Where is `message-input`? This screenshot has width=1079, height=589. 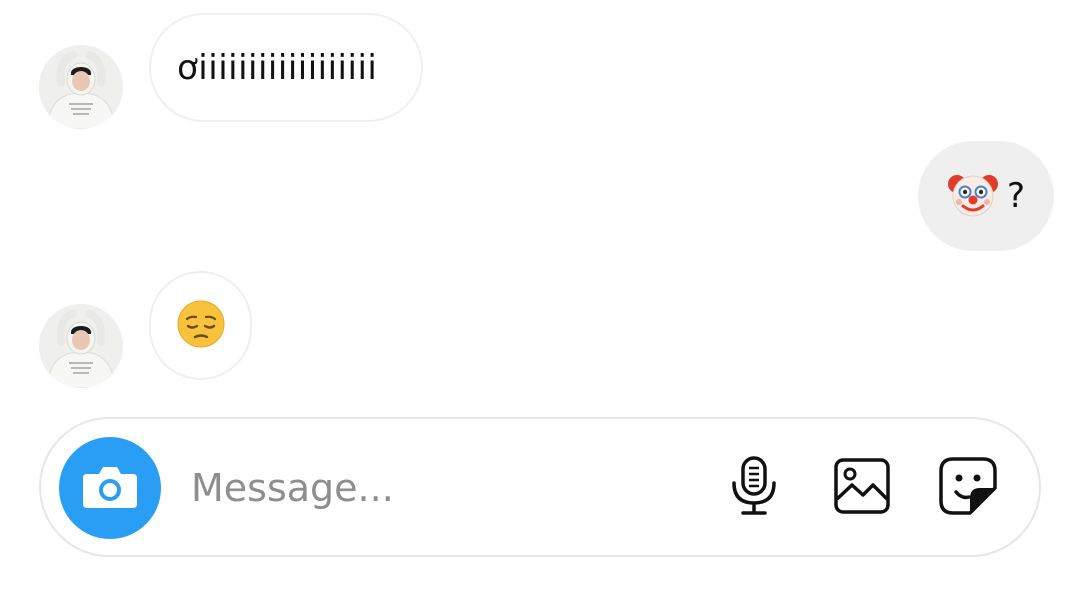 message-input is located at coordinates (441, 488).